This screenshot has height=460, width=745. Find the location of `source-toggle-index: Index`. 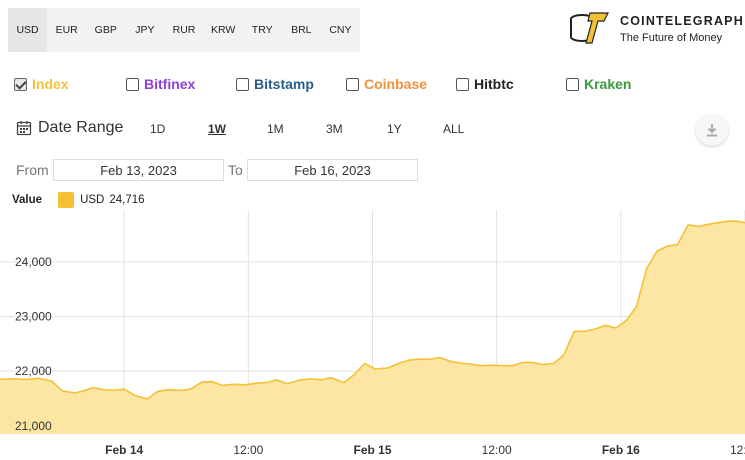

source-toggle-index: Index is located at coordinates (41, 84).